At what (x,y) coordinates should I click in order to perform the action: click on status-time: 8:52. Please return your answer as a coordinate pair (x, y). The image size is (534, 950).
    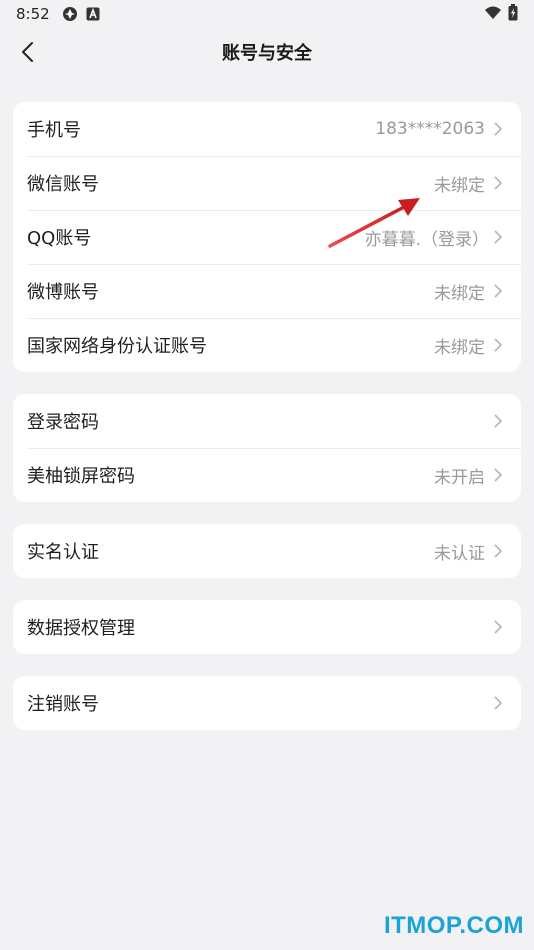
    Looking at the image, I should click on (33, 14).